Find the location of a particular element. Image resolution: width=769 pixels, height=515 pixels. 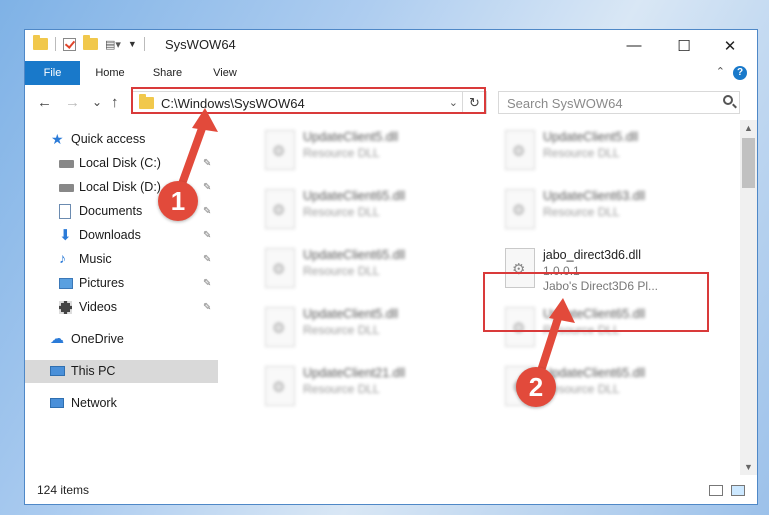

ribbon: File Home Share View ⌃ ? is located at coordinates (391, 88).